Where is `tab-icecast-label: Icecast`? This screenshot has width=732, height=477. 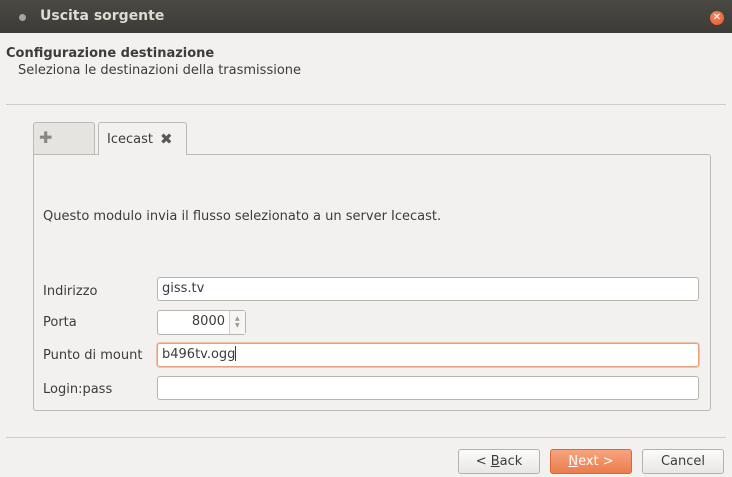
tab-icecast-label: Icecast is located at coordinates (130, 139).